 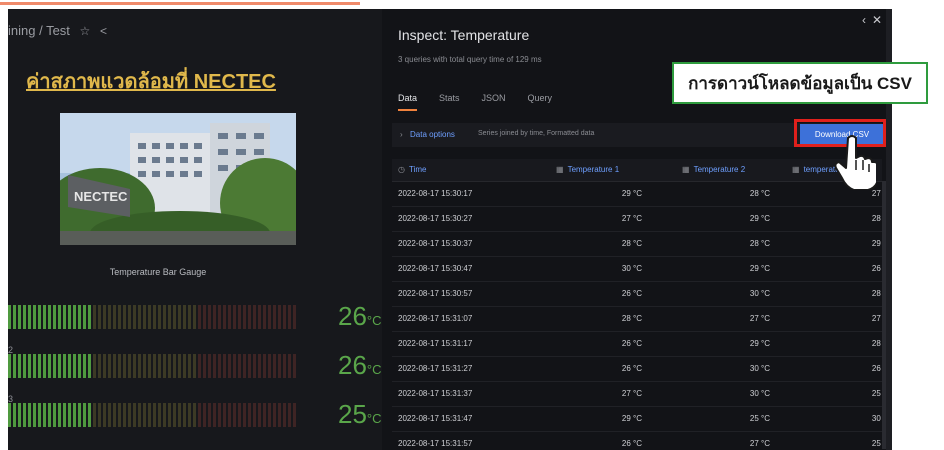 I want to click on table-icon: ▦, so click(x=796, y=169).